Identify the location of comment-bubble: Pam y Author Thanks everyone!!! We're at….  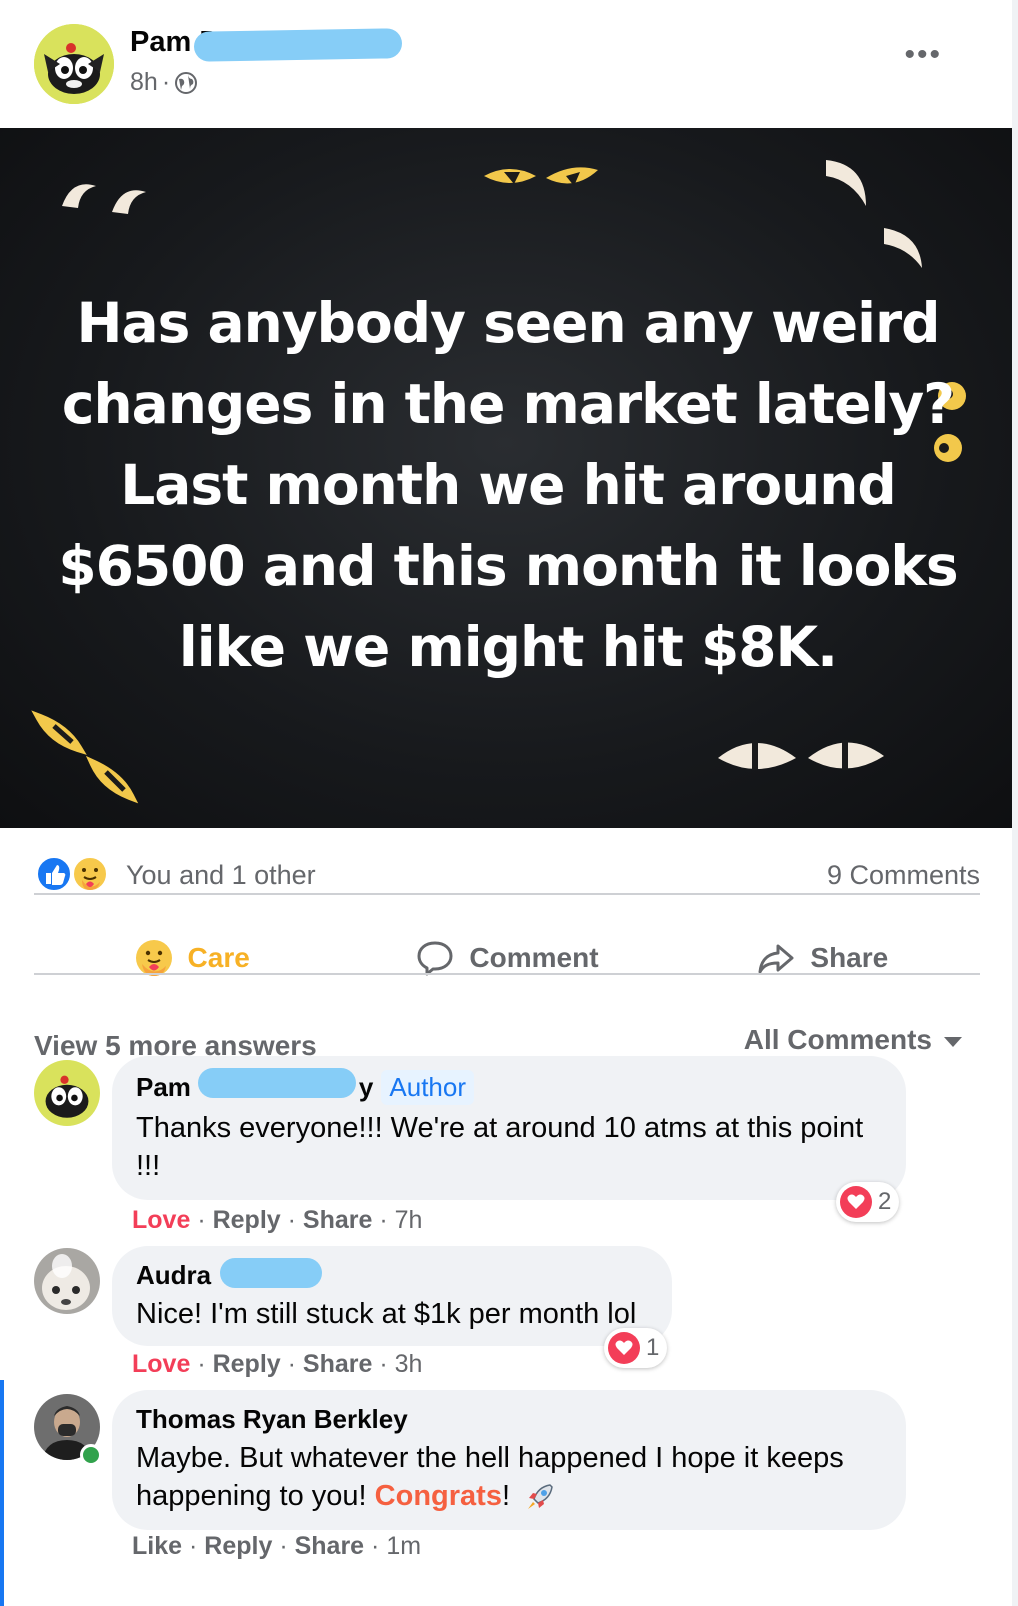
(509, 1128).